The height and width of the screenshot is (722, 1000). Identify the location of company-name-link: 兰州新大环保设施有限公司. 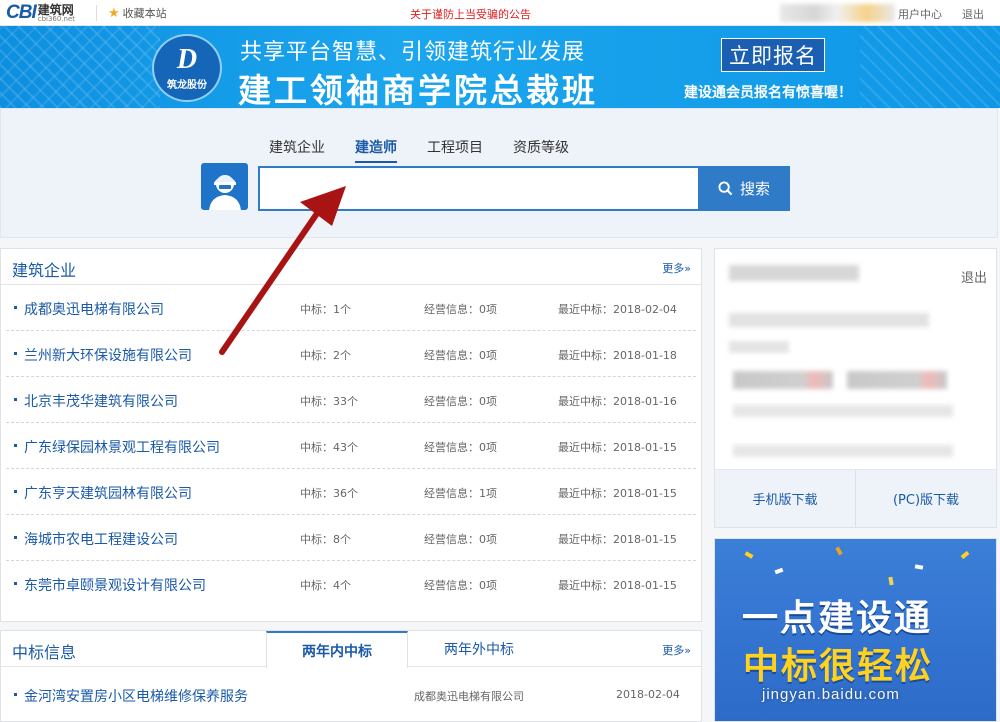
(108, 355).